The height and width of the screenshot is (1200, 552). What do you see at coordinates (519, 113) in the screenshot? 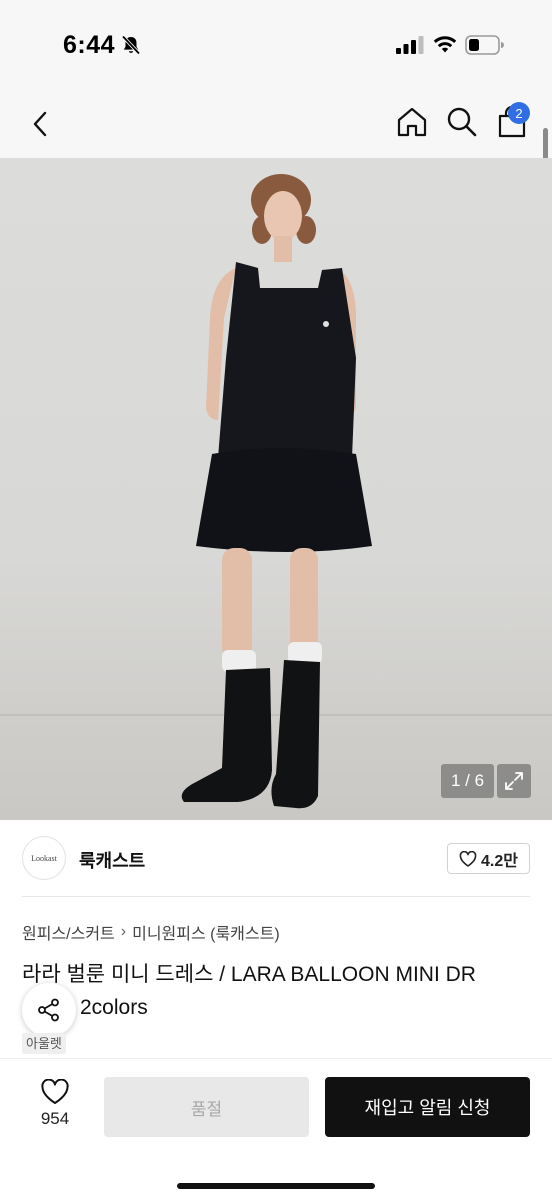
I see `cart-count-badge: 2` at bounding box center [519, 113].